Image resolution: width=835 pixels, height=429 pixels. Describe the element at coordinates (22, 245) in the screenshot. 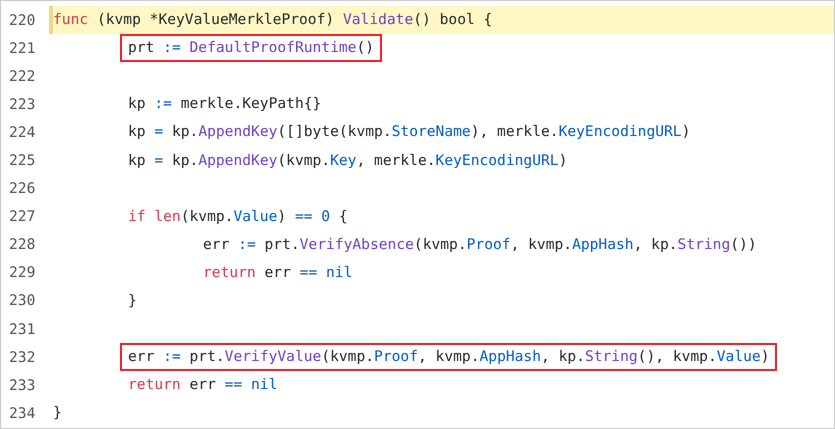

I see `line-number: 228` at that location.